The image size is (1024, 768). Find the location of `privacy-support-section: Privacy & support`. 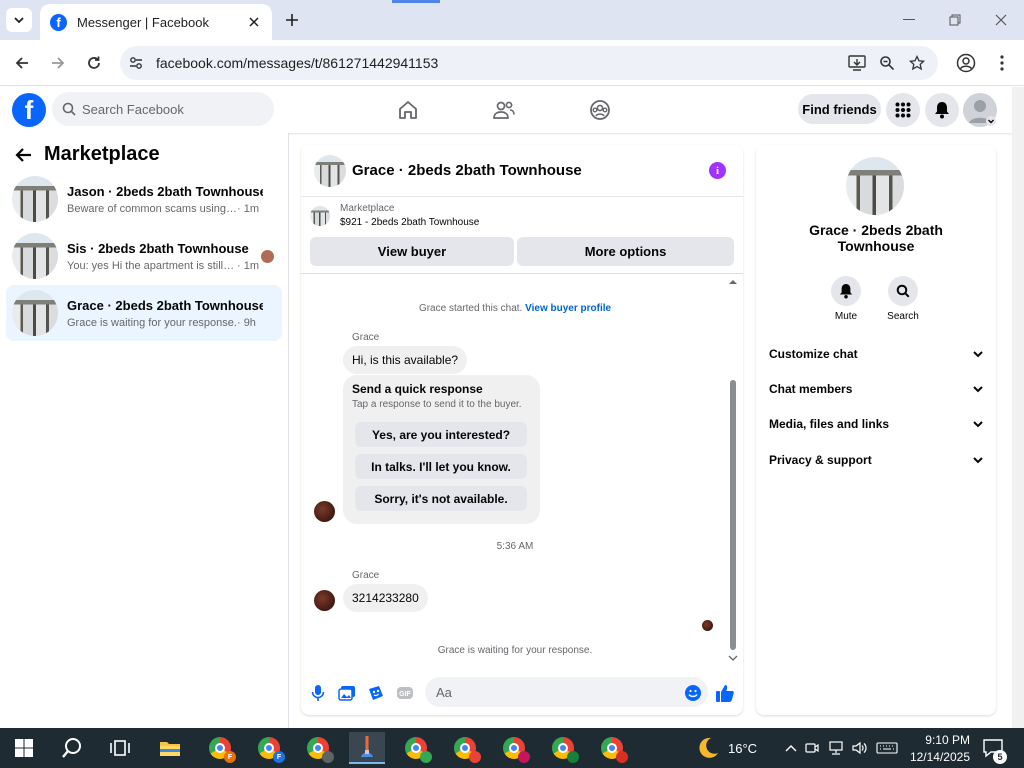

privacy-support-section: Privacy & support is located at coordinates (876, 460).